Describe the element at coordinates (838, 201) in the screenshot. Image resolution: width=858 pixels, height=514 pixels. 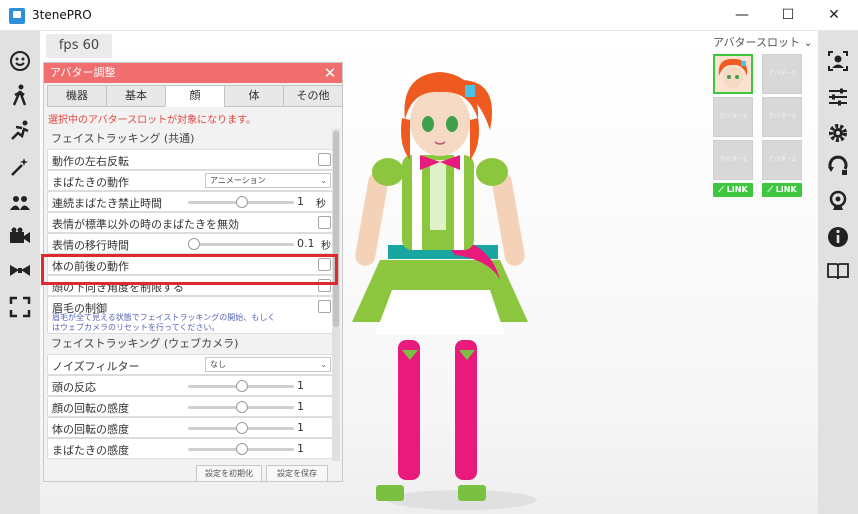
I see `webcam-icon` at that location.